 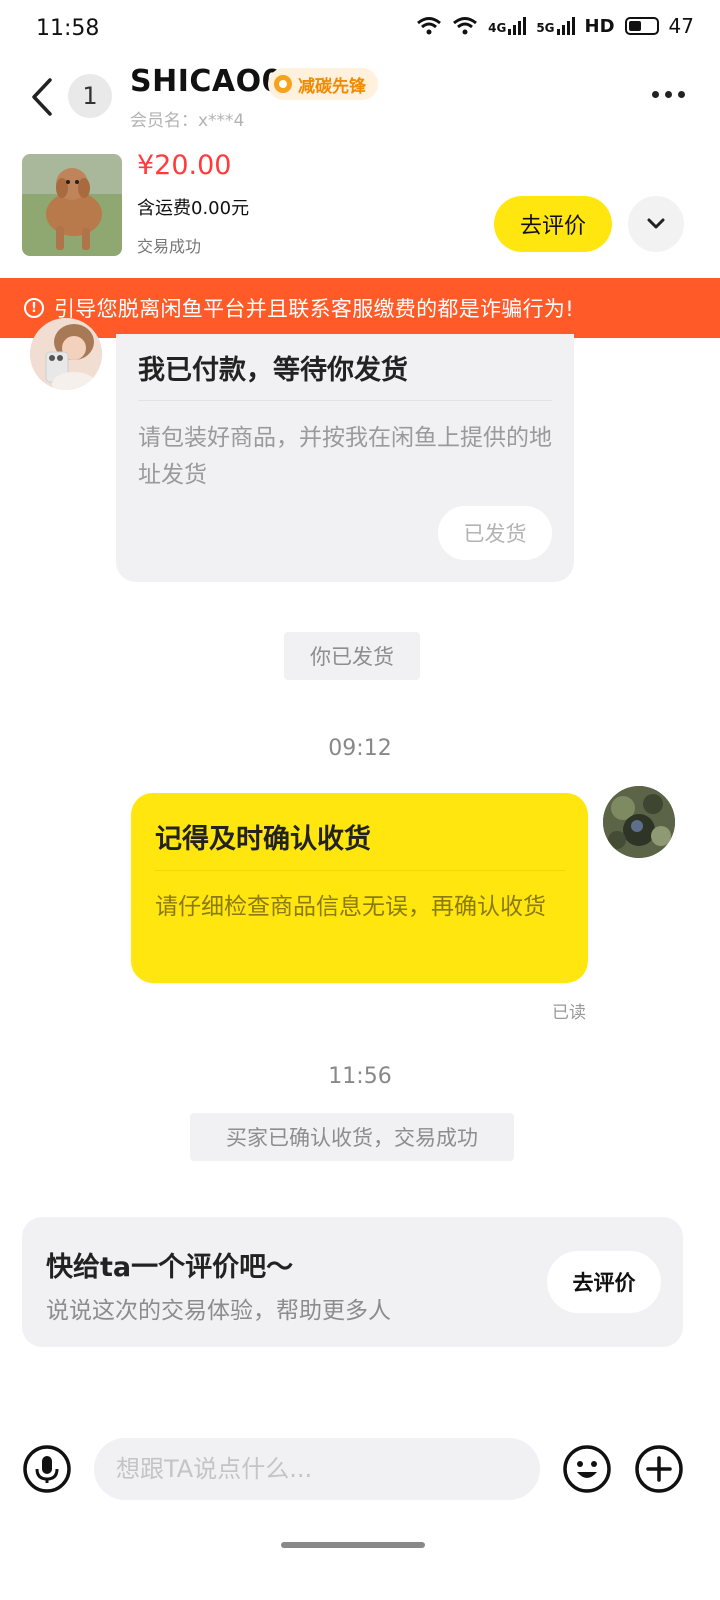 I want to click on microphone-icon, so click(x=47, y=1469).